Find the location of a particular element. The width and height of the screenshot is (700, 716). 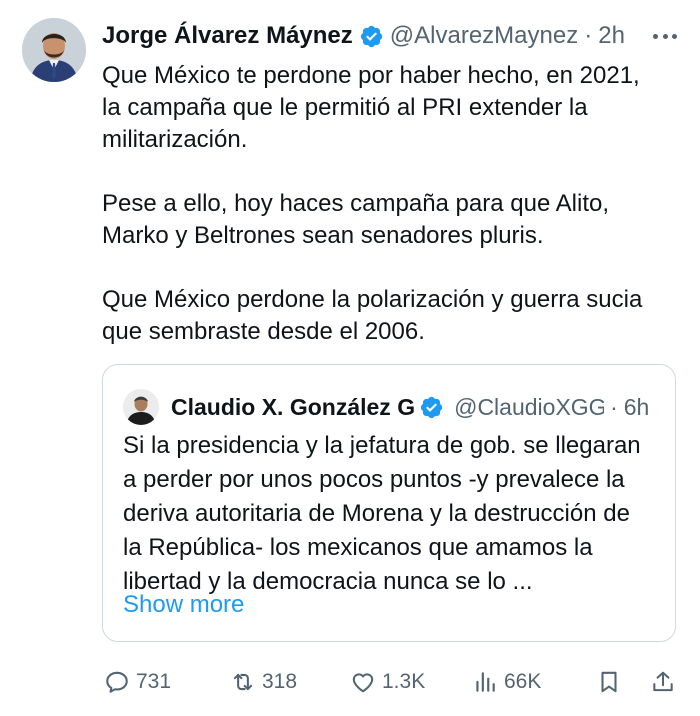

share-icon is located at coordinates (663, 681).